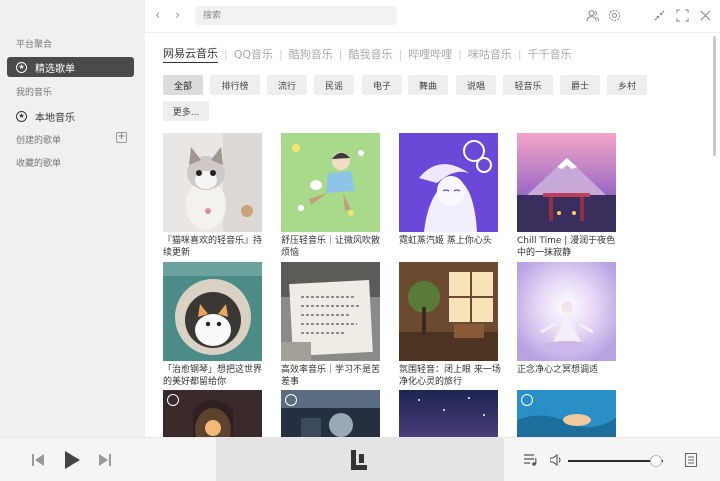 The width and height of the screenshot is (720, 481). What do you see at coordinates (528, 85) in the screenshot?
I see `category-light-music: 轻音乐` at bounding box center [528, 85].